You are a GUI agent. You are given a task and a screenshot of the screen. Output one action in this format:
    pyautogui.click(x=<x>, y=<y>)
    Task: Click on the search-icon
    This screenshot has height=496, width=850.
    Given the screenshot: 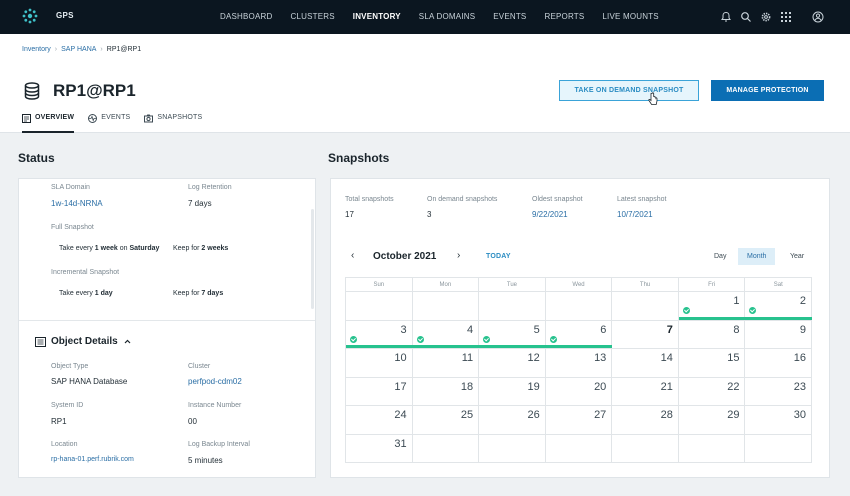 What is the action you would take?
    pyautogui.click(x=746, y=17)
    